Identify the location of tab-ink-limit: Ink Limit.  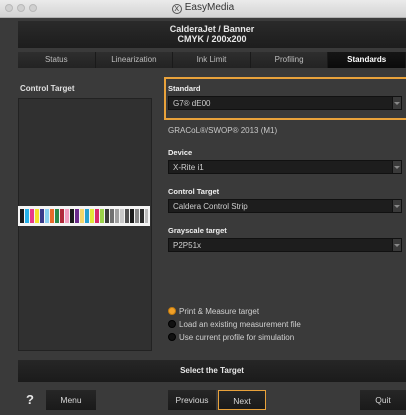
(212, 60).